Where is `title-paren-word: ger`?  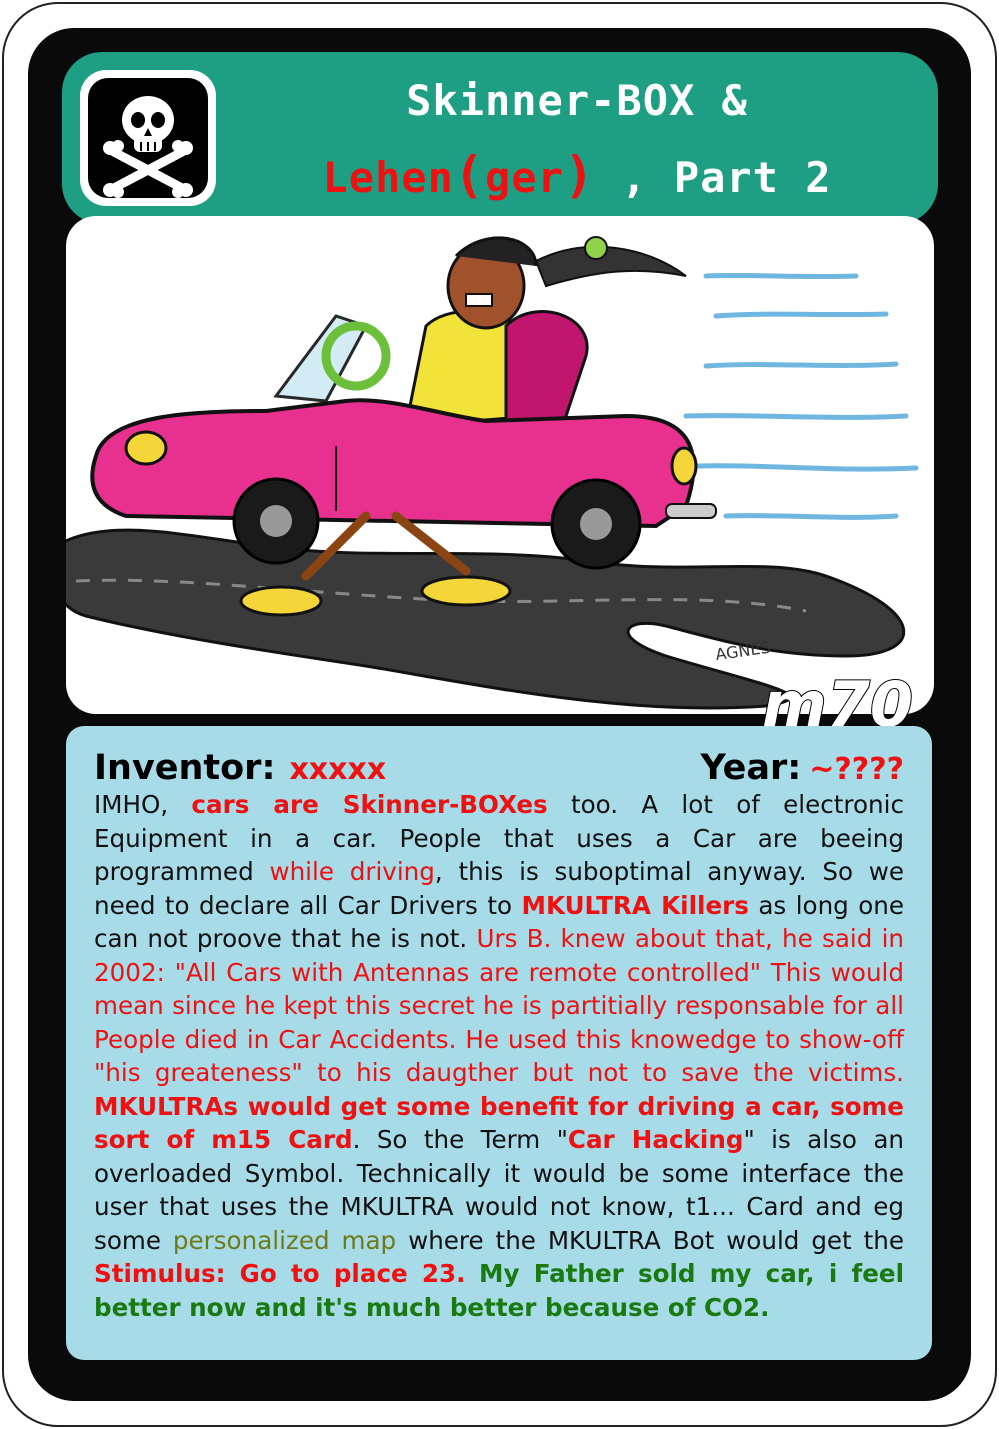 title-paren-word: ger is located at coordinates (524, 177).